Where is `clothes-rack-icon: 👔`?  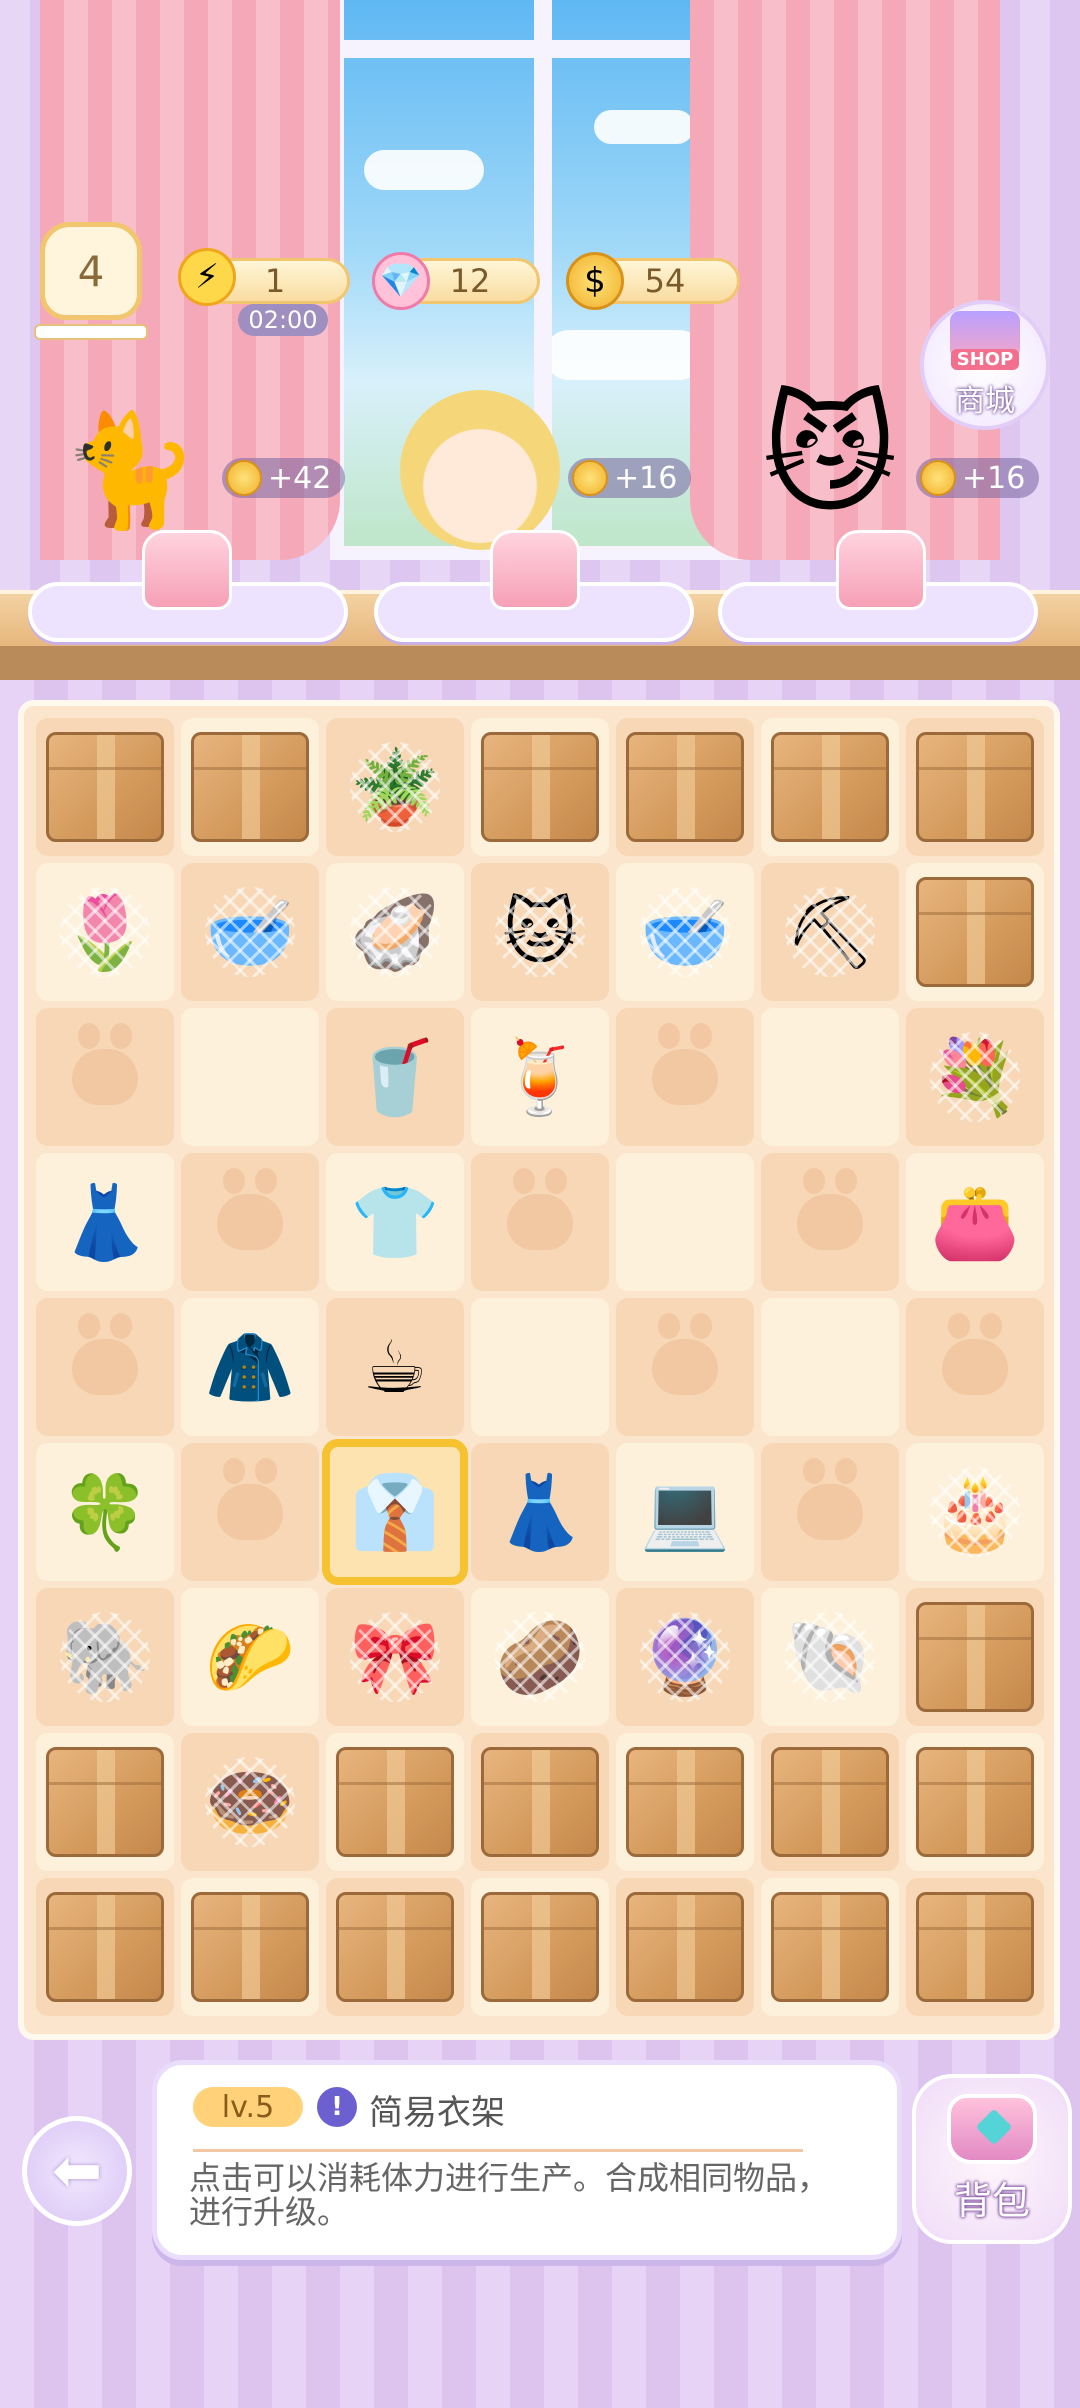 clothes-rack-icon: 👔 is located at coordinates (395, 1512).